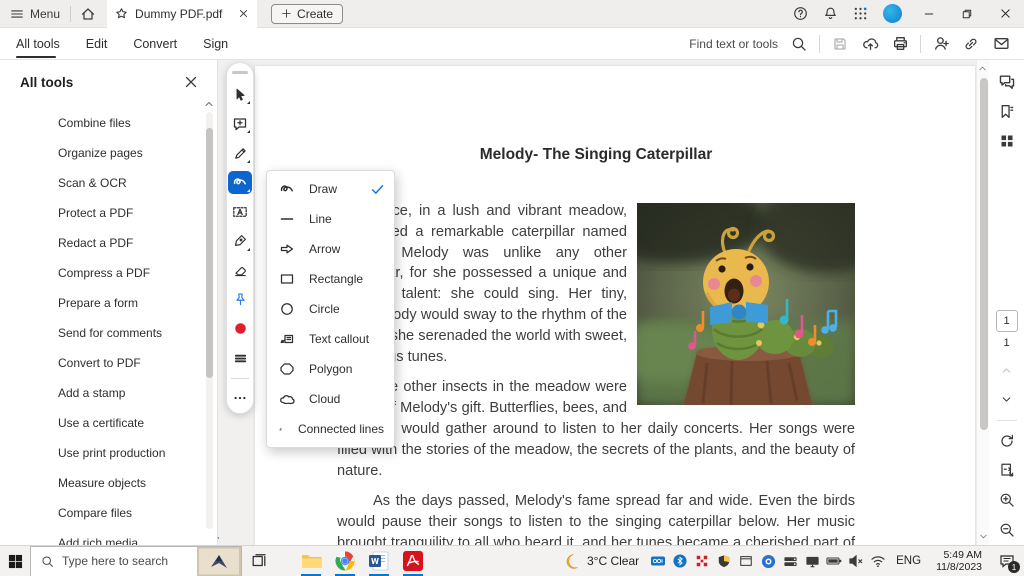  I want to click on highlight-tool-button, so click(240, 152).